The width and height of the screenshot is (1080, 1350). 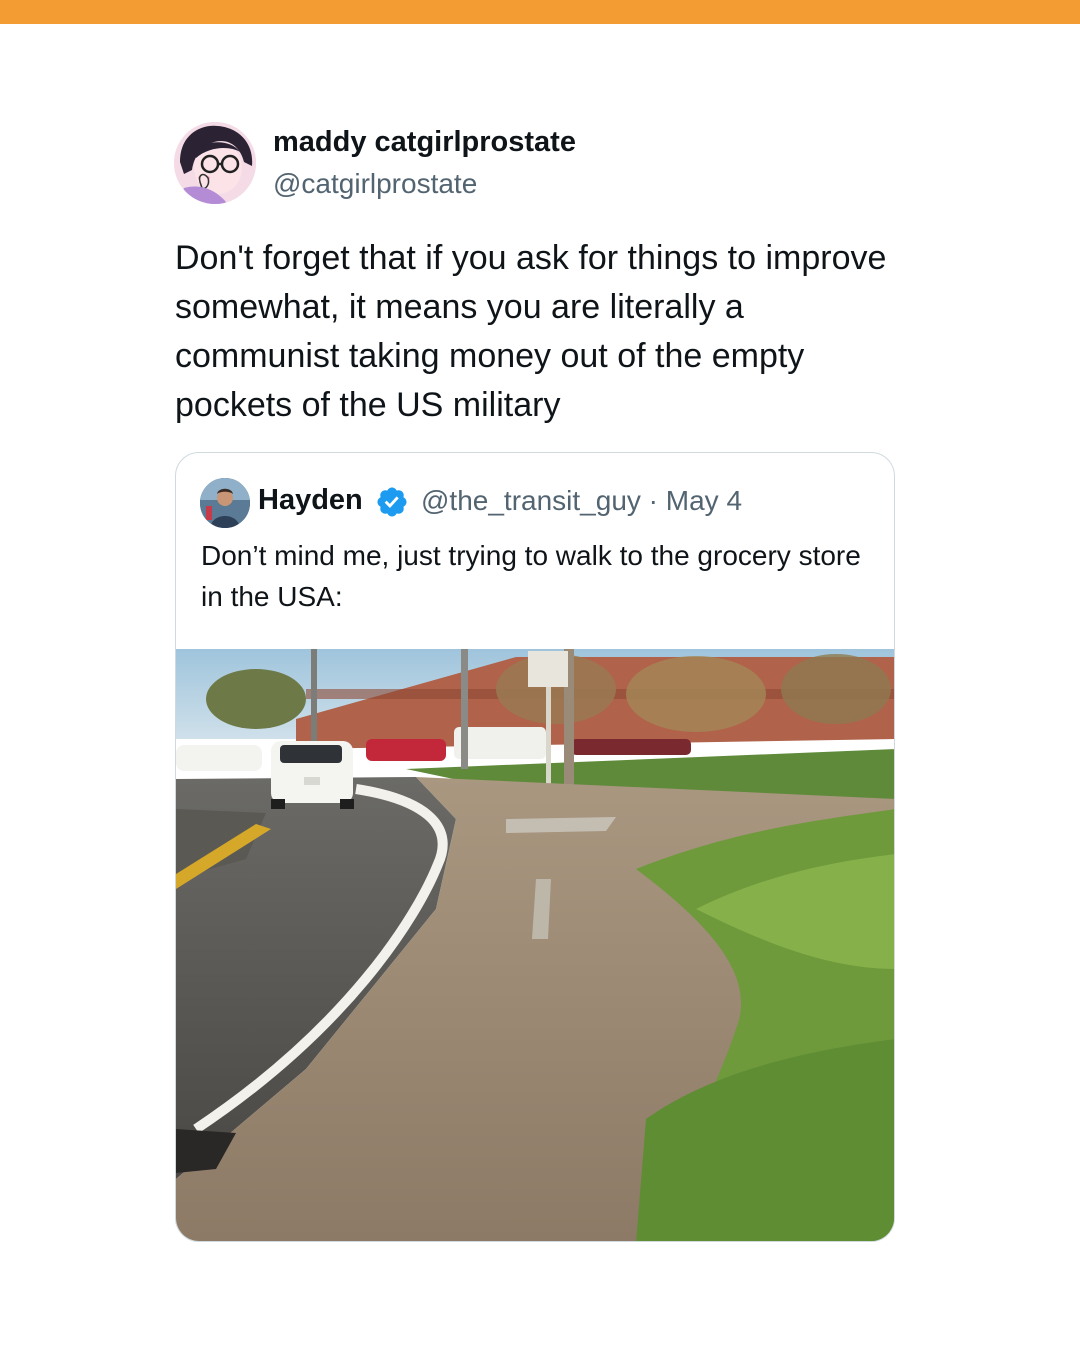 I want to click on author-avatar, so click(x=215, y=163).